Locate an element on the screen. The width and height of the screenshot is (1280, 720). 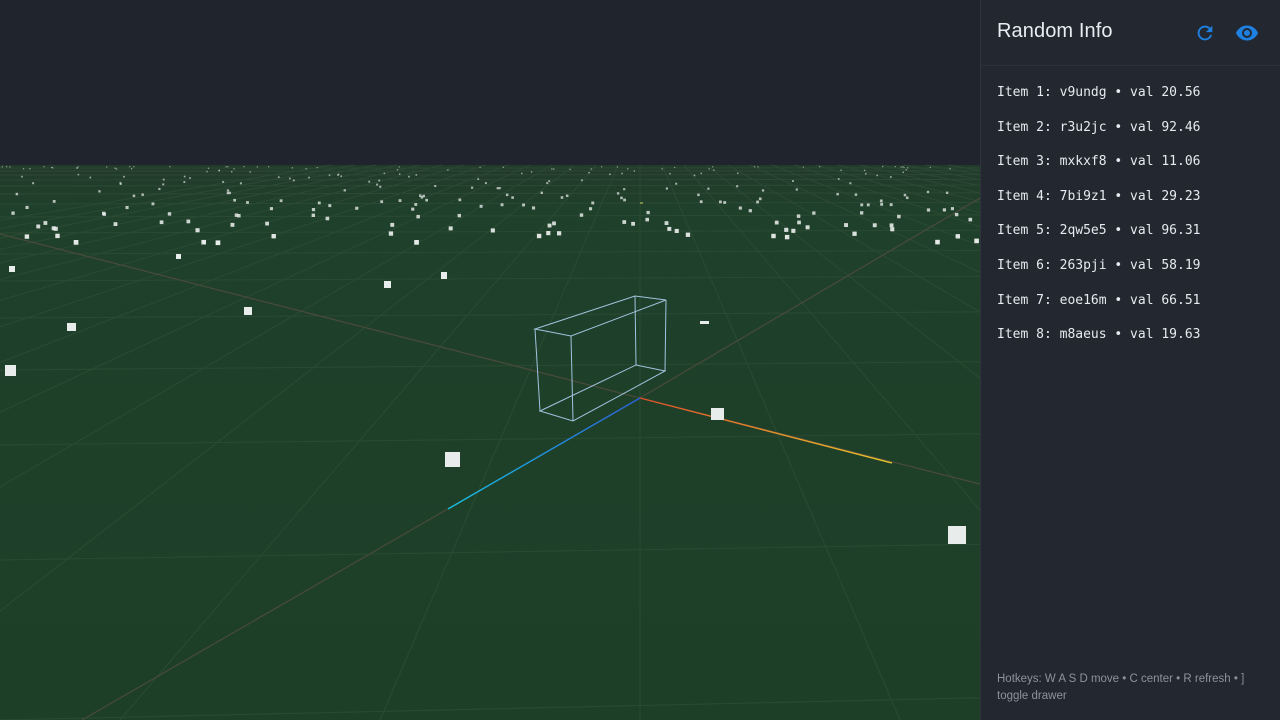
drawer-header: Random Info is located at coordinates (1130, 33).